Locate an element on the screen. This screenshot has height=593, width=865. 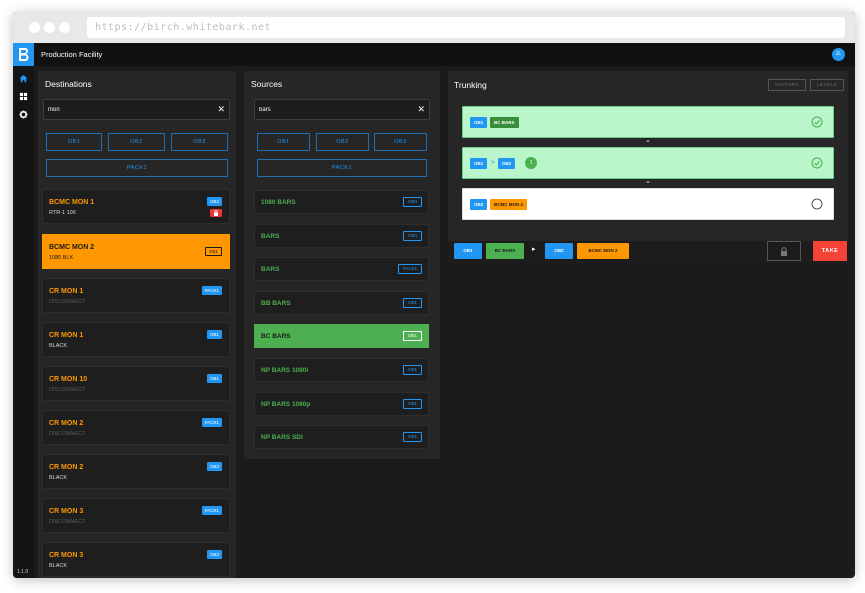
source-item: NP BARS 1080i OB1 is located at coordinates (341, 370).